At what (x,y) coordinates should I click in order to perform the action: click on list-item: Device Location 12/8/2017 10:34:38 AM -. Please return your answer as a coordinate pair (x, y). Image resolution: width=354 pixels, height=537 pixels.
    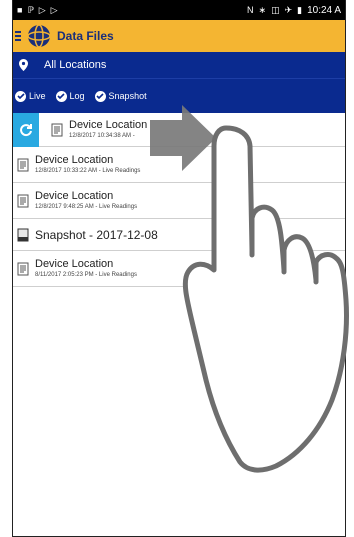
    Looking at the image, I should click on (179, 129).